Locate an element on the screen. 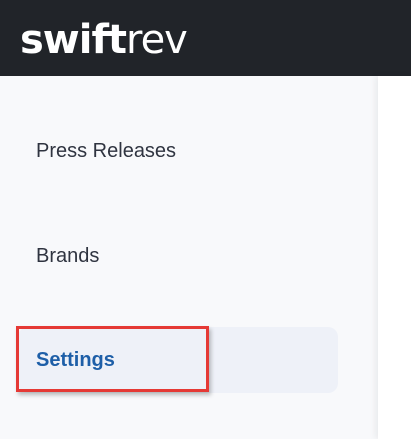  sidebar-item-label: Press Releases is located at coordinates (106, 150).